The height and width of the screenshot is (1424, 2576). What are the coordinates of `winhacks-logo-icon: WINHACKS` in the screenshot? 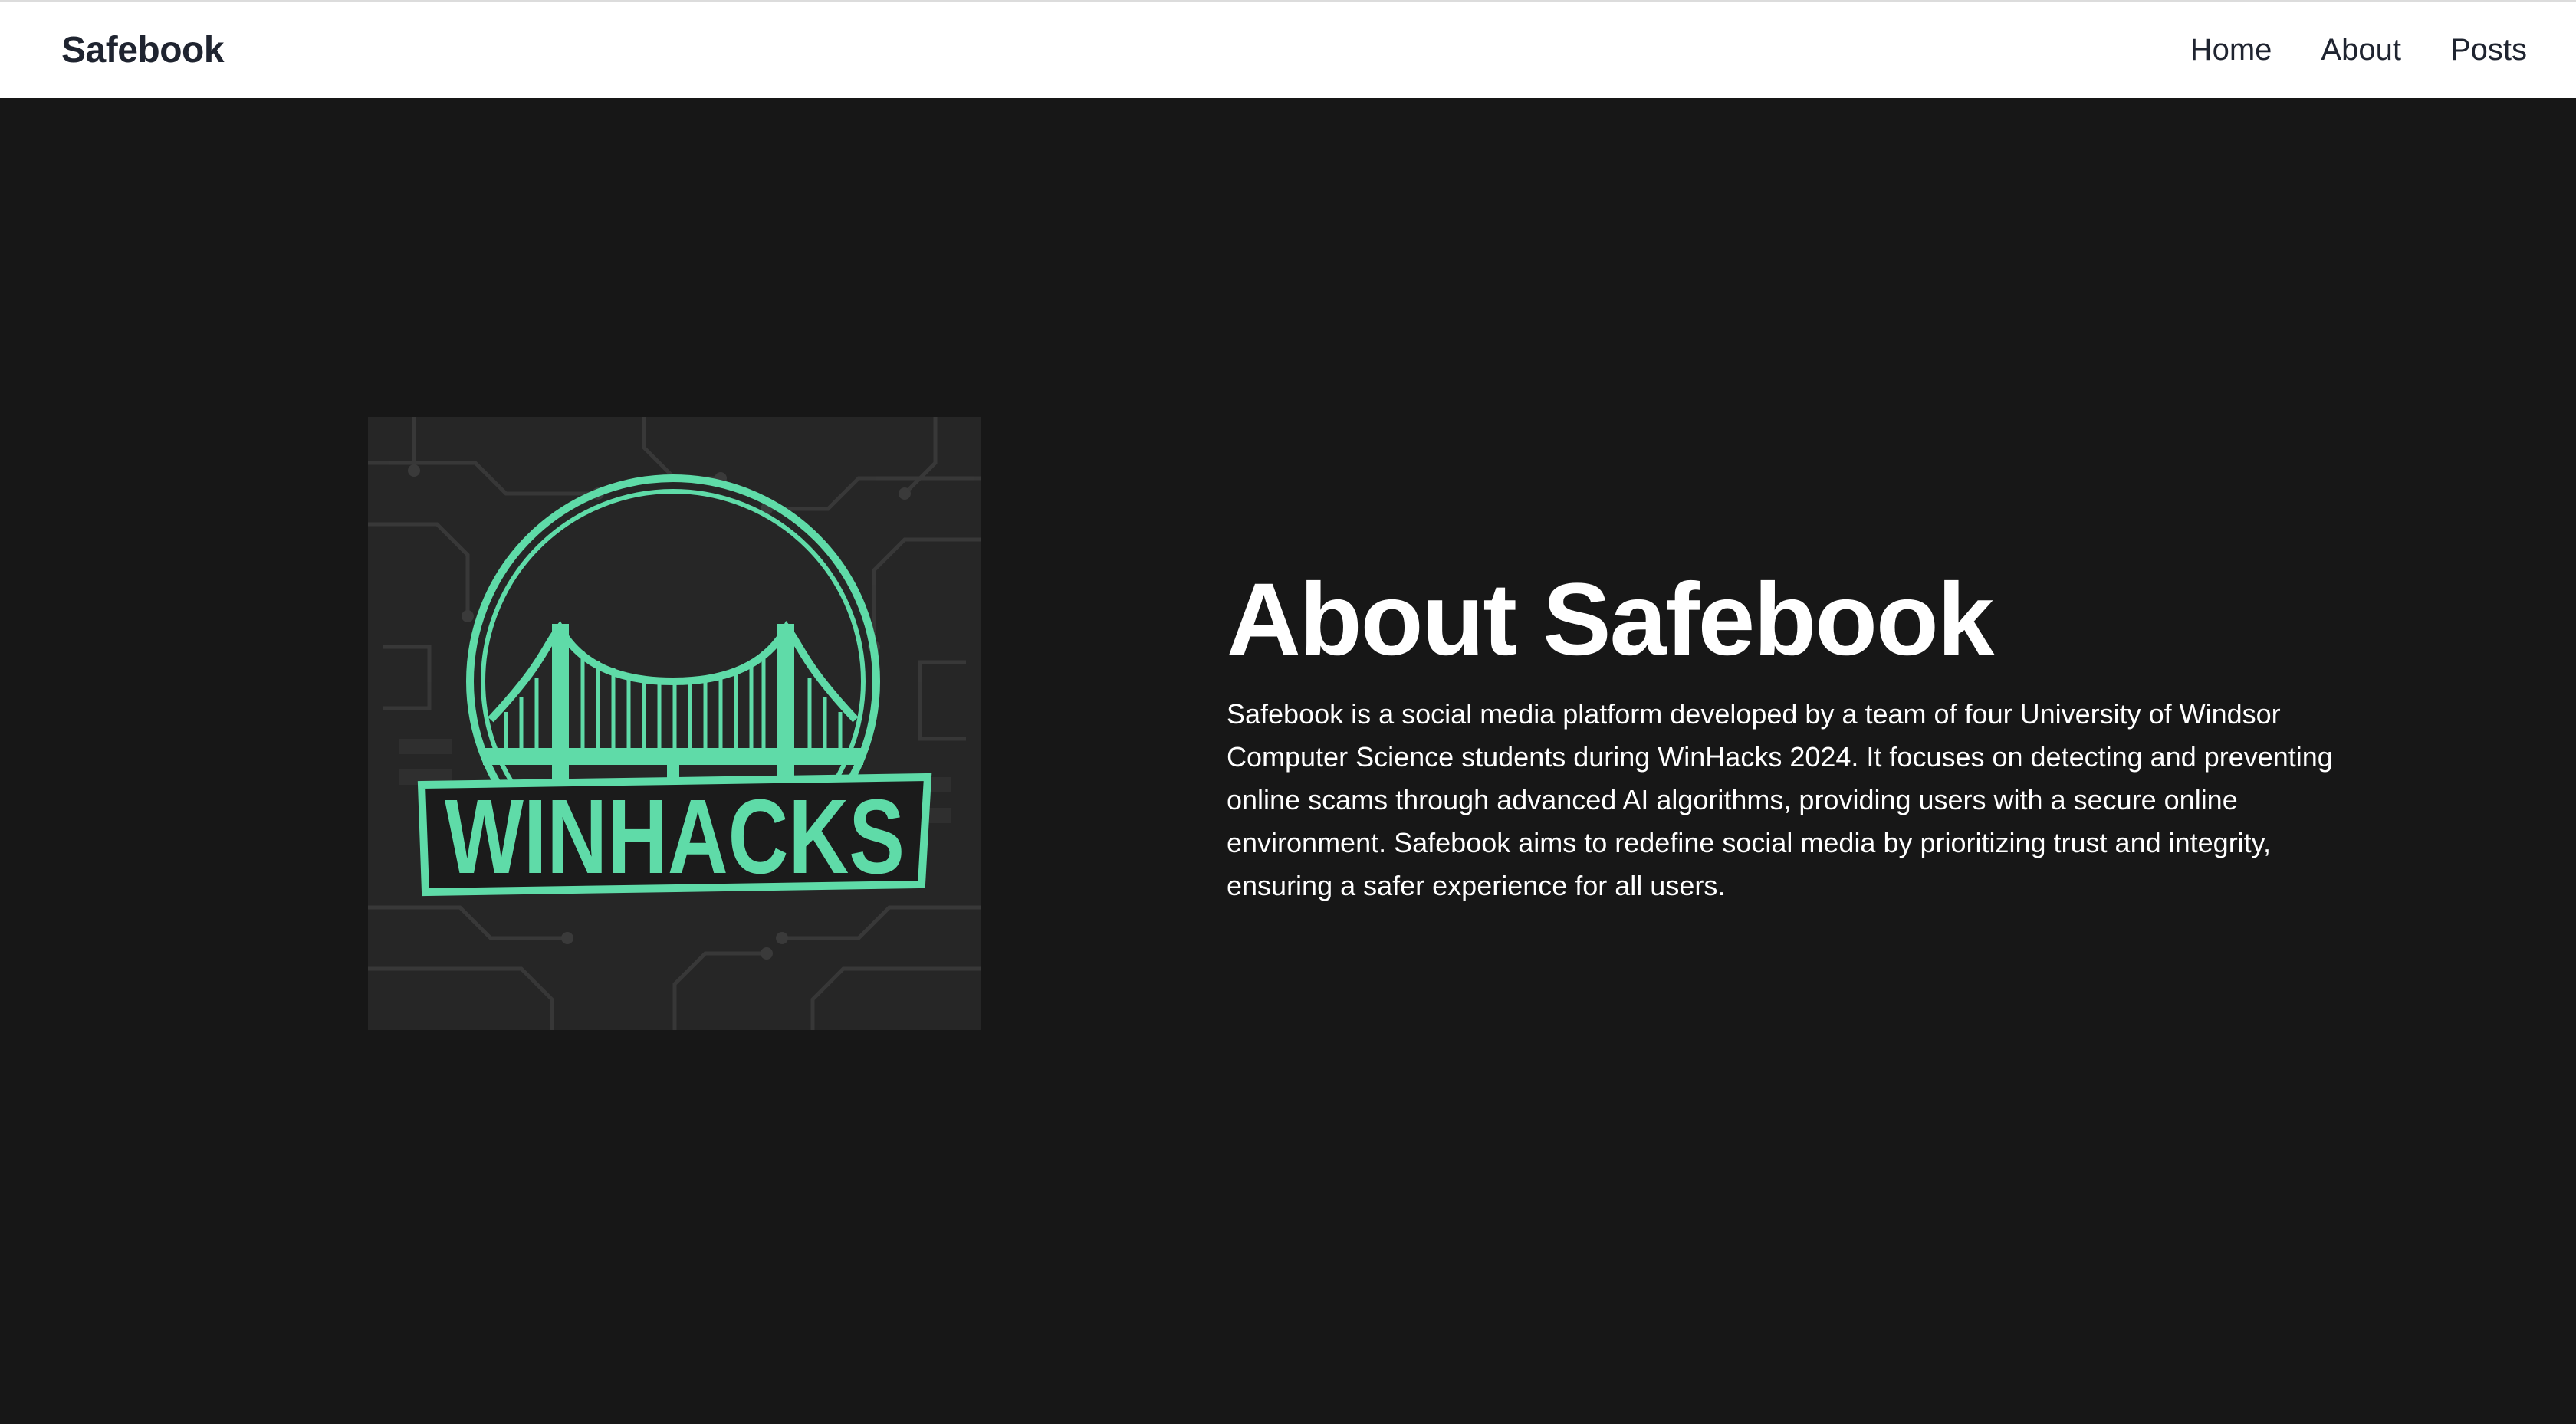 It's located at (675, 723).